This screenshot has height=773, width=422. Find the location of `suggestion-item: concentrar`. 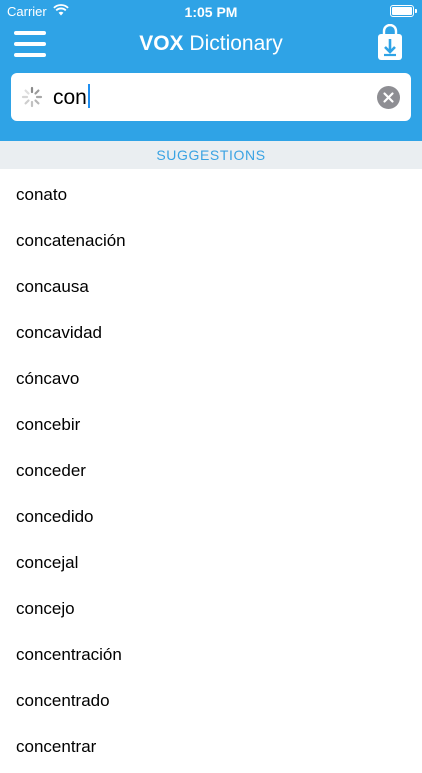

suggestion-item: concentrar is located at coordinates (211, 744).